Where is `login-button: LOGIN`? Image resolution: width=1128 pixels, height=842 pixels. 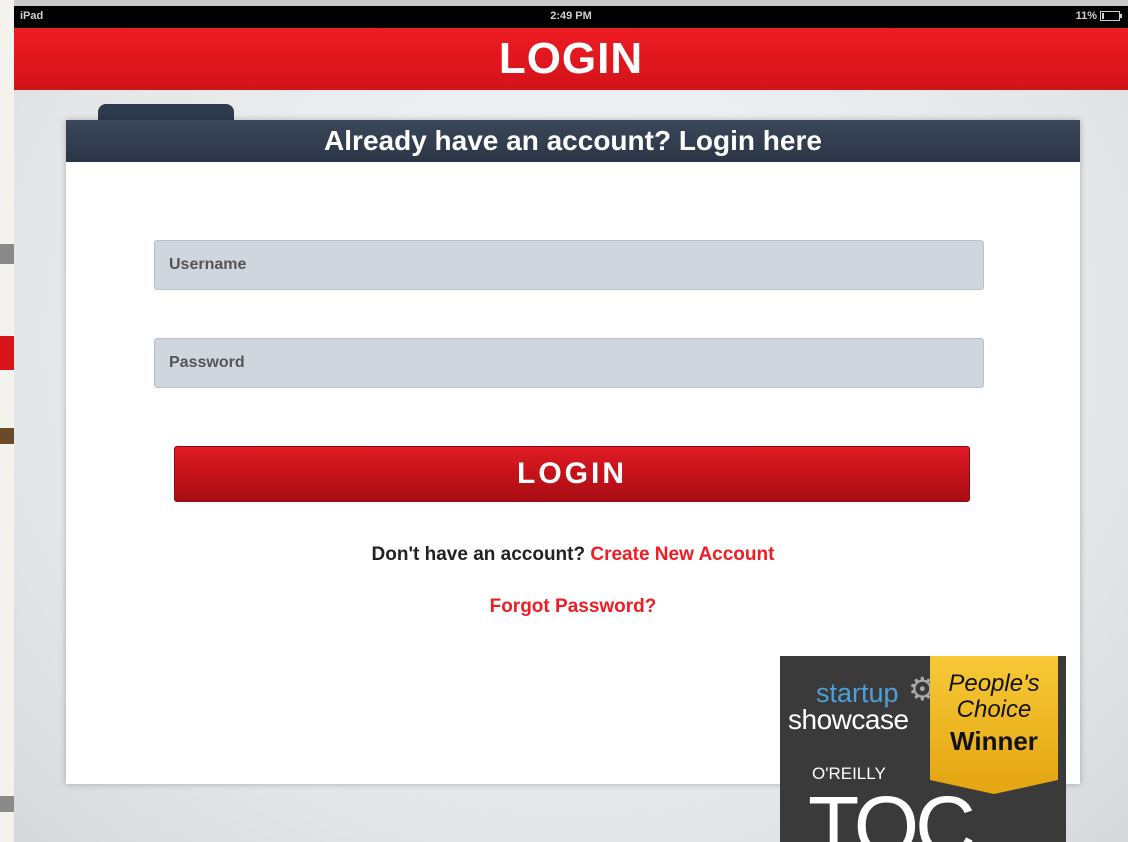
login-button: LOGIN is located at coordinates (572, 474).